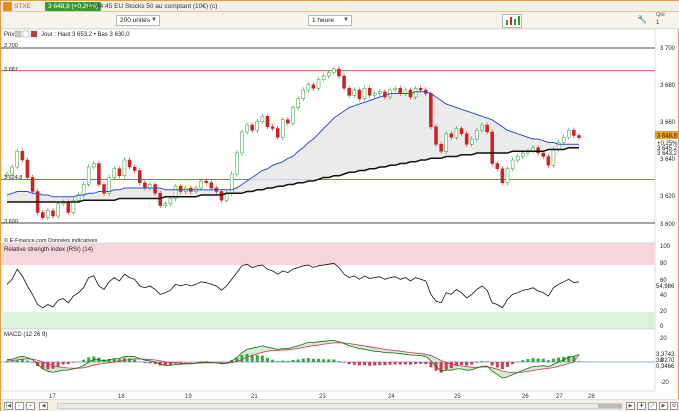 Image resolution: width=679 pixels, height=411 pixels. I want to click on price-panel-header: Prix Jour : Haut 3 653,2 • Bas 3 630,0, so click(67, 34).